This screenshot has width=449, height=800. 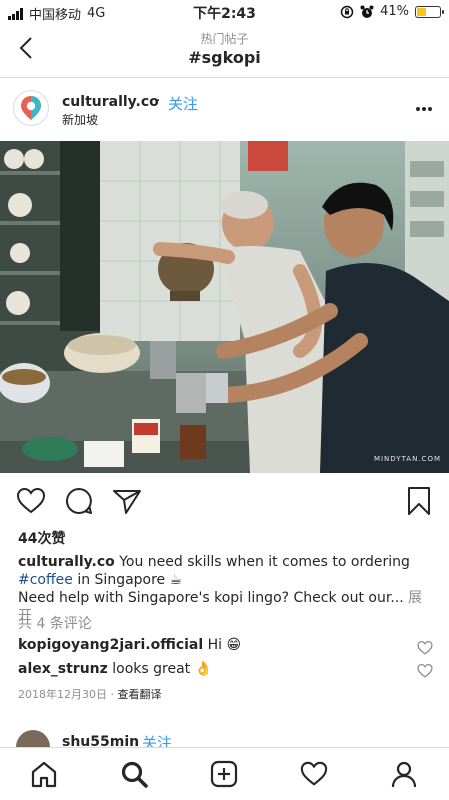 I want to click on rotation-lock-icon, so click(x=347, y=11).